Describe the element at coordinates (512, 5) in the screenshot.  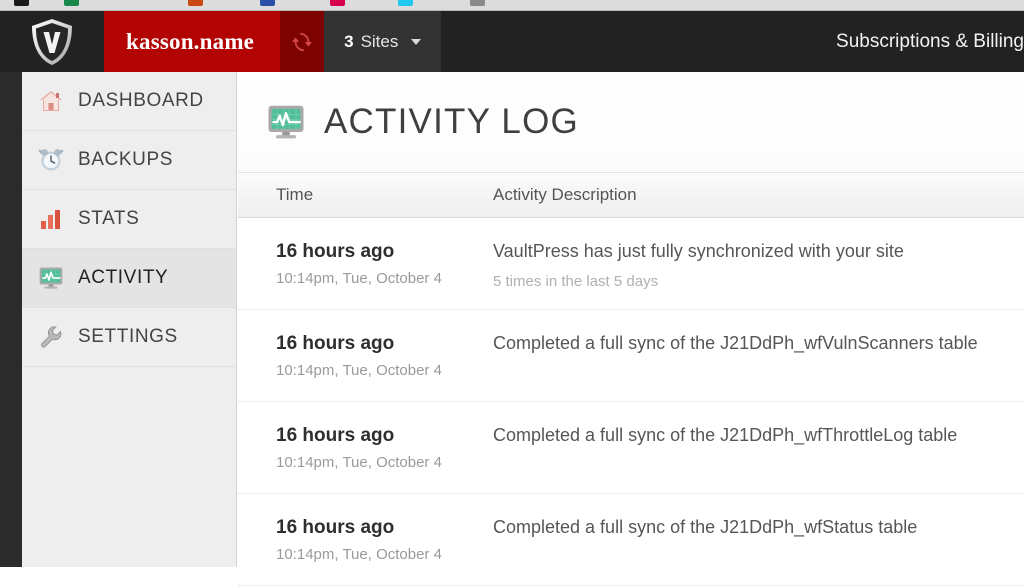
I see `browser-bookmarks-bar` at that location.